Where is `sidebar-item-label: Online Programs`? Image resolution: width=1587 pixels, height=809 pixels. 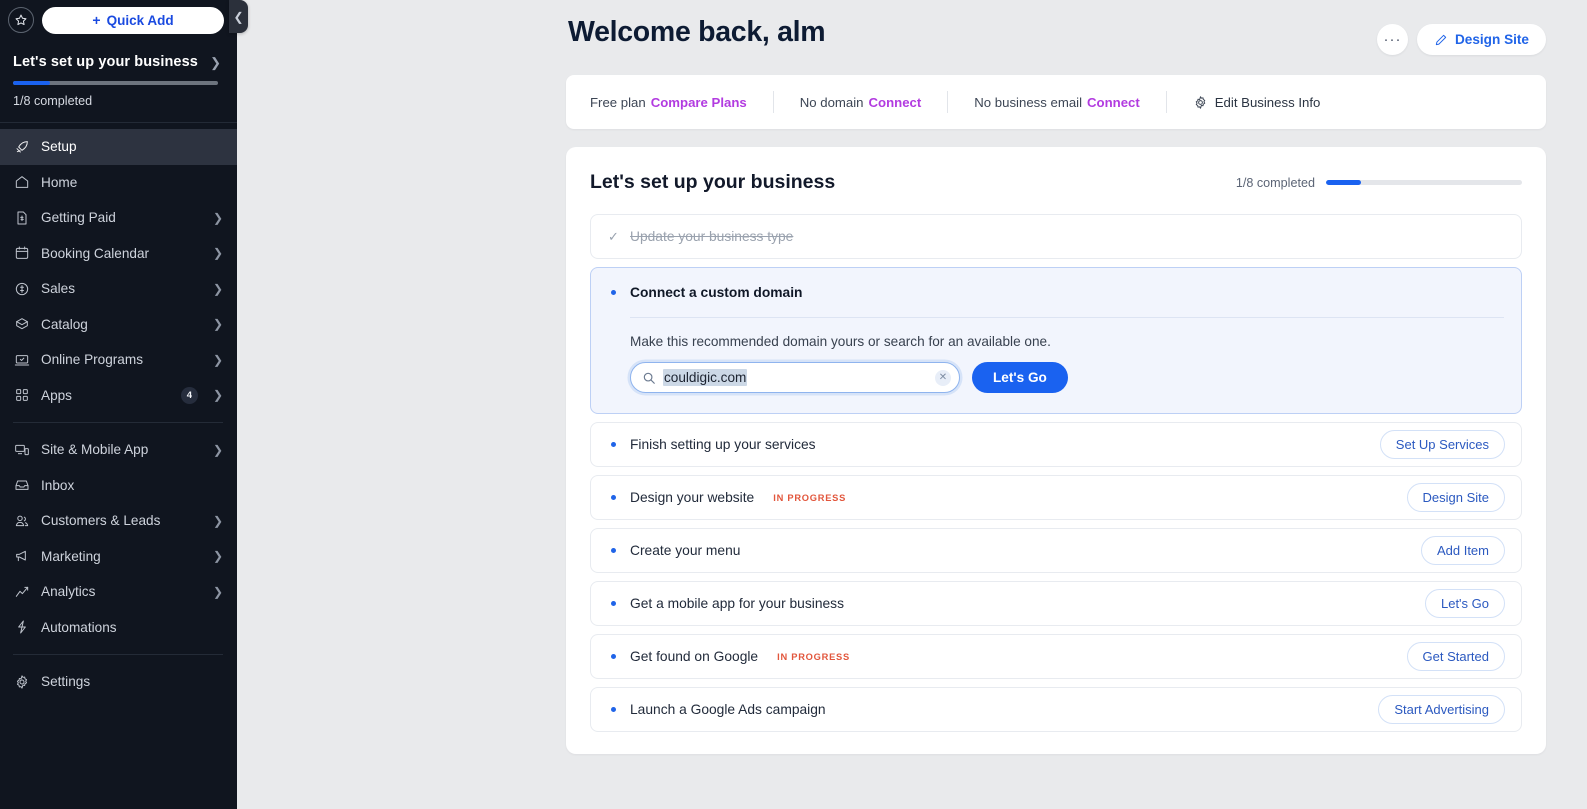 sidebar-item-label: Online Programs is located at coordinates (92, 360).